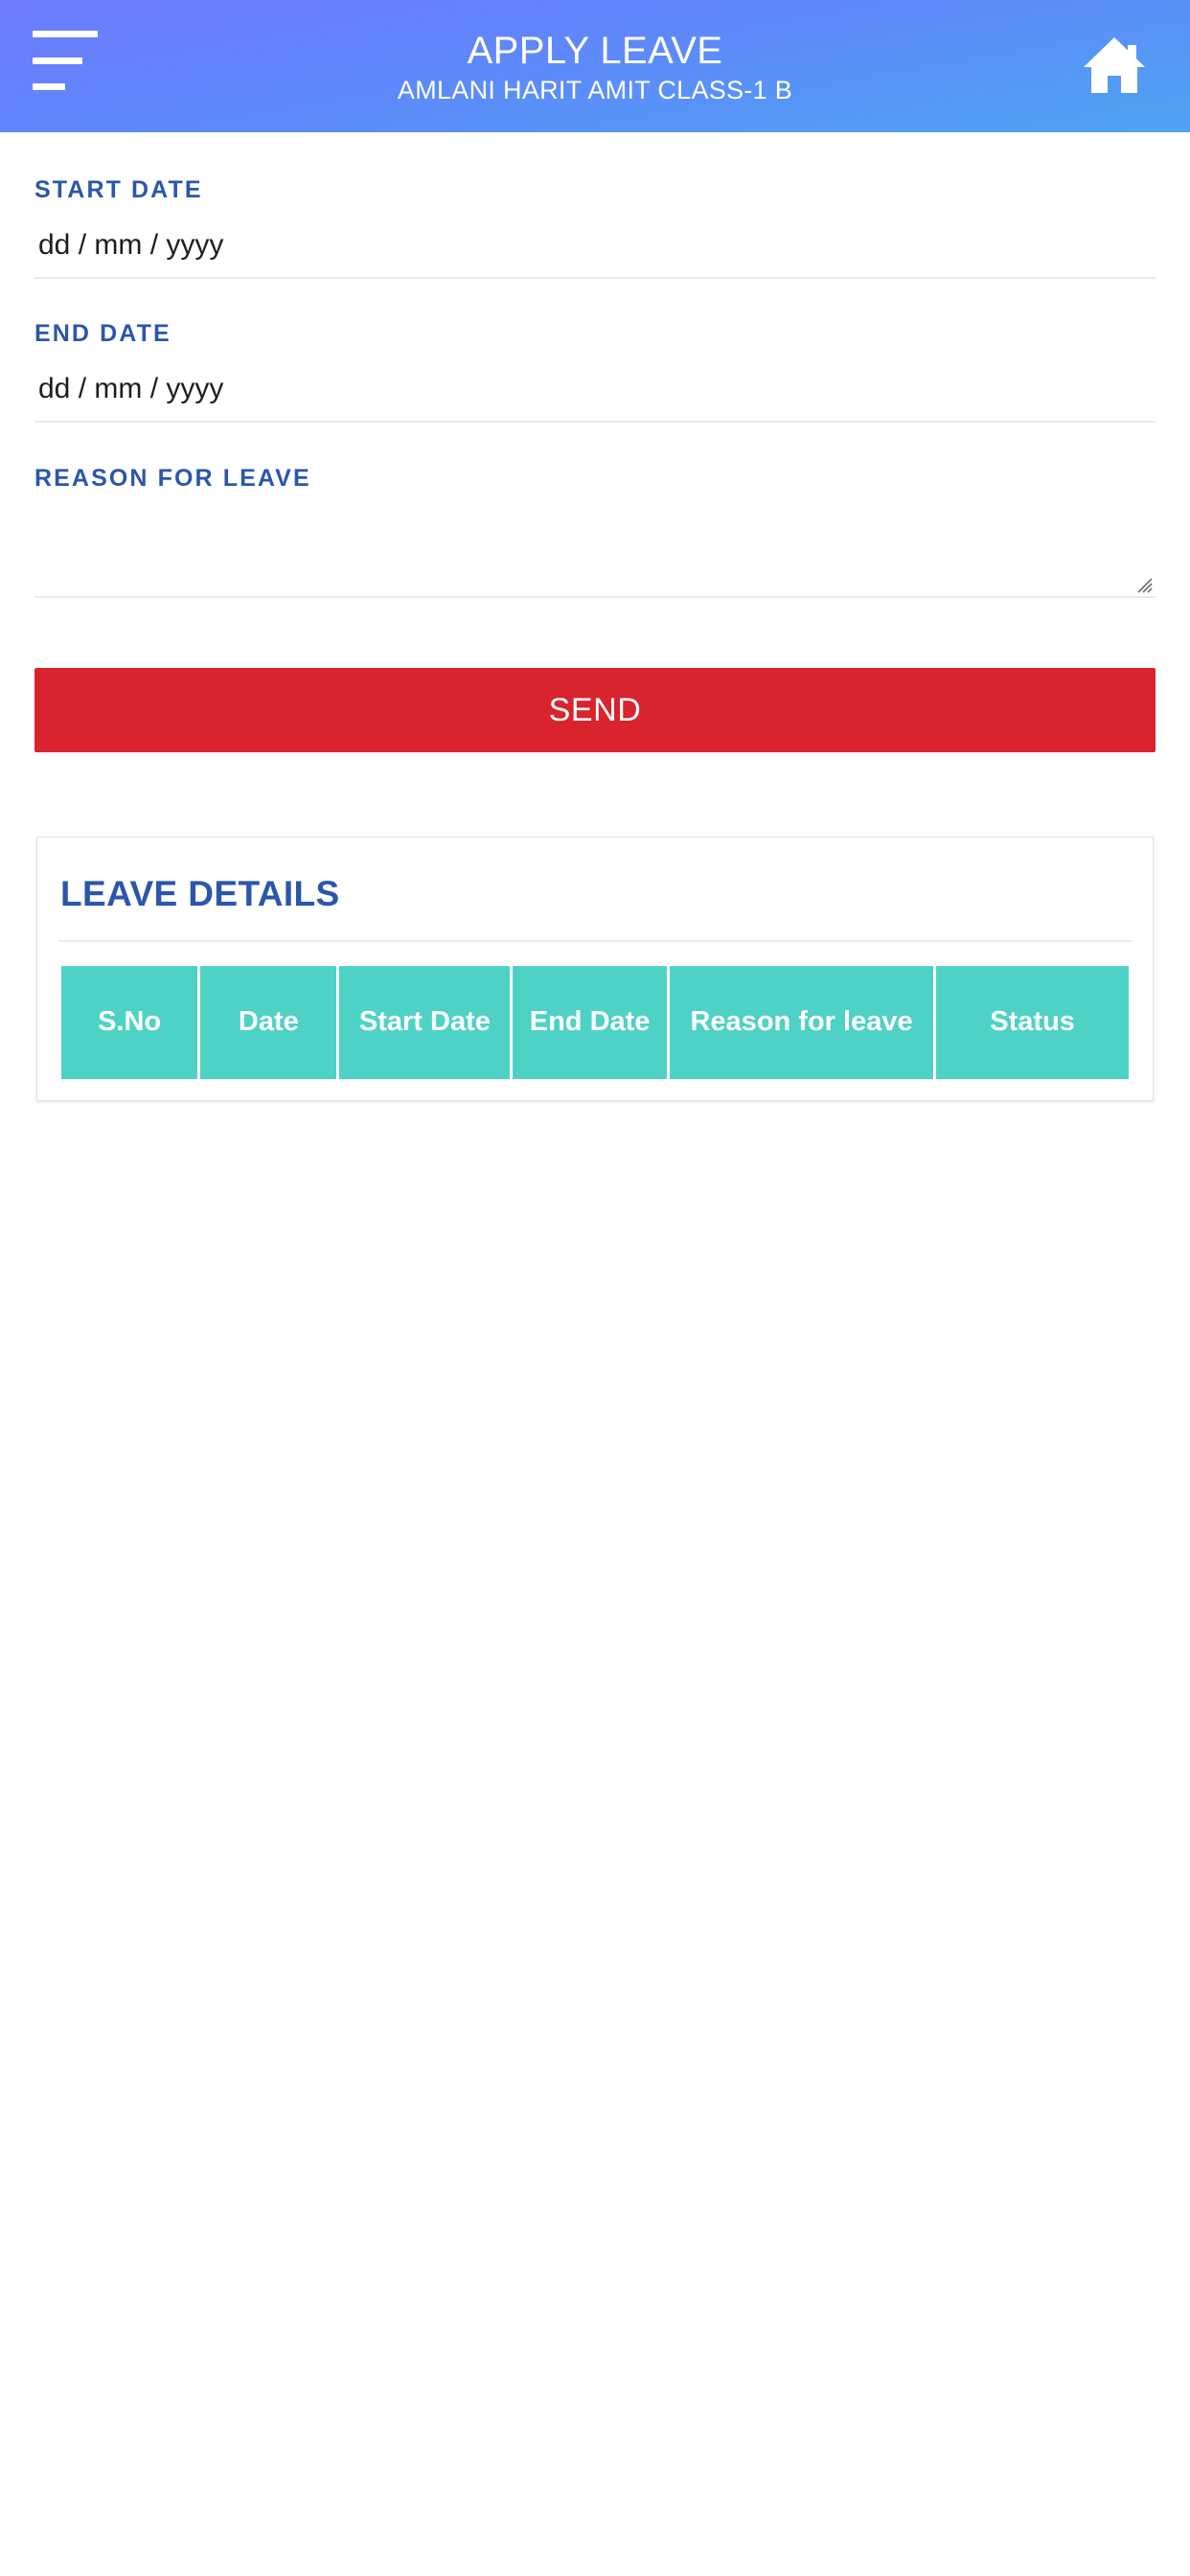 Image resolution: width=1190 pixels, height=2576 pixels. I want to click on home-icon, so click(1114, 65).